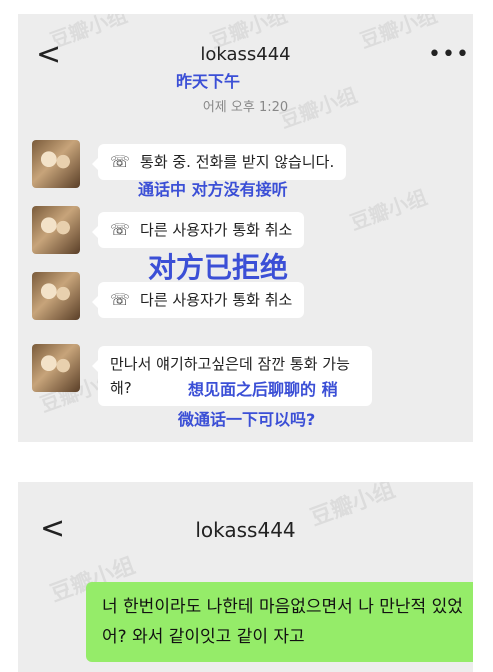 Image resolution: width=493 pixels, height=672 pixels. I want to click on message-bubble: ☏ 통화 중. 전화를 받지 않습니다., so click(219, 162).